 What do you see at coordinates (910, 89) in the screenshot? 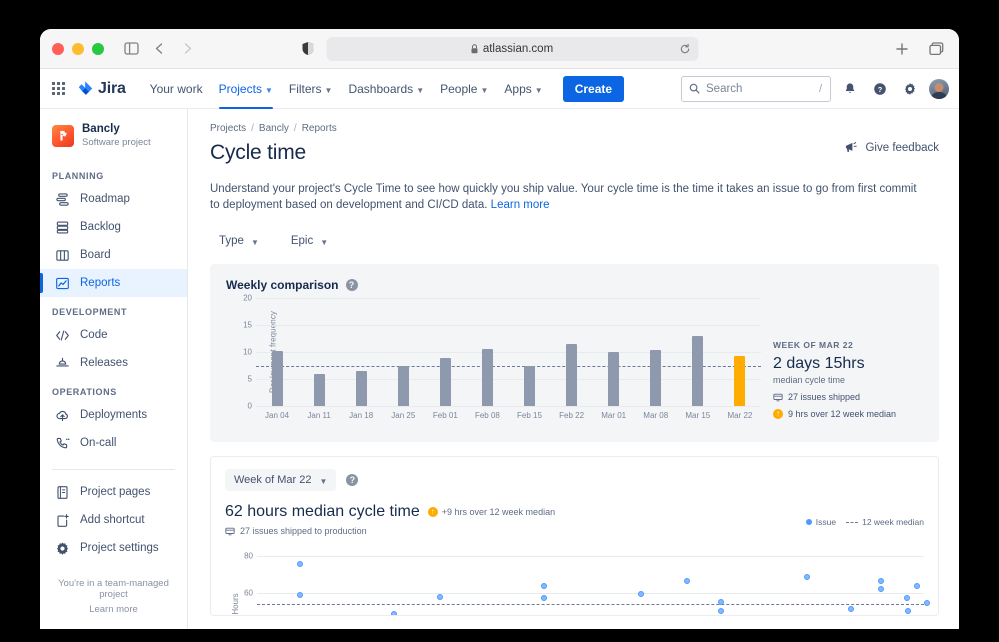
I see `gear-icon` at bounding box center [910, 89].